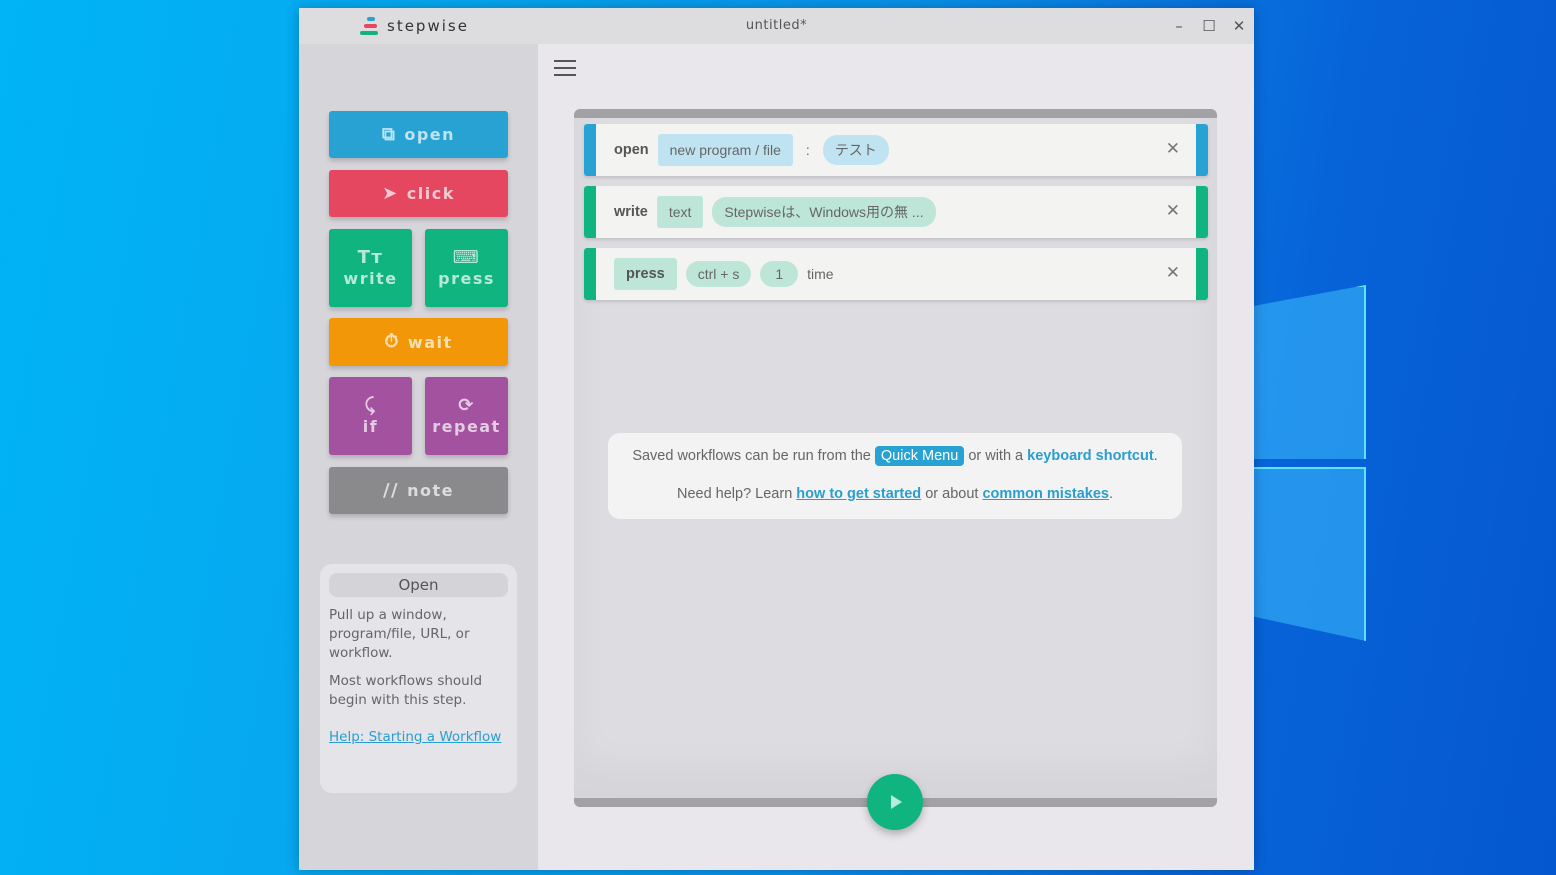  What do you see at coordinates (1310, 372) in the screenshot?
I see `logo-pane-top` at bounding box center [1310, 372].